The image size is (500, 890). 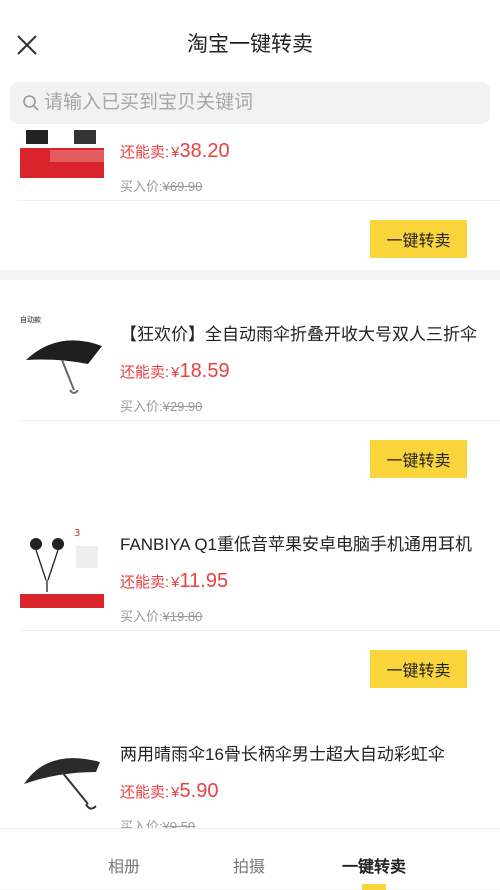 I want to click on purchase-price: 买入价:¥9.50, so click(x=158, y=823).